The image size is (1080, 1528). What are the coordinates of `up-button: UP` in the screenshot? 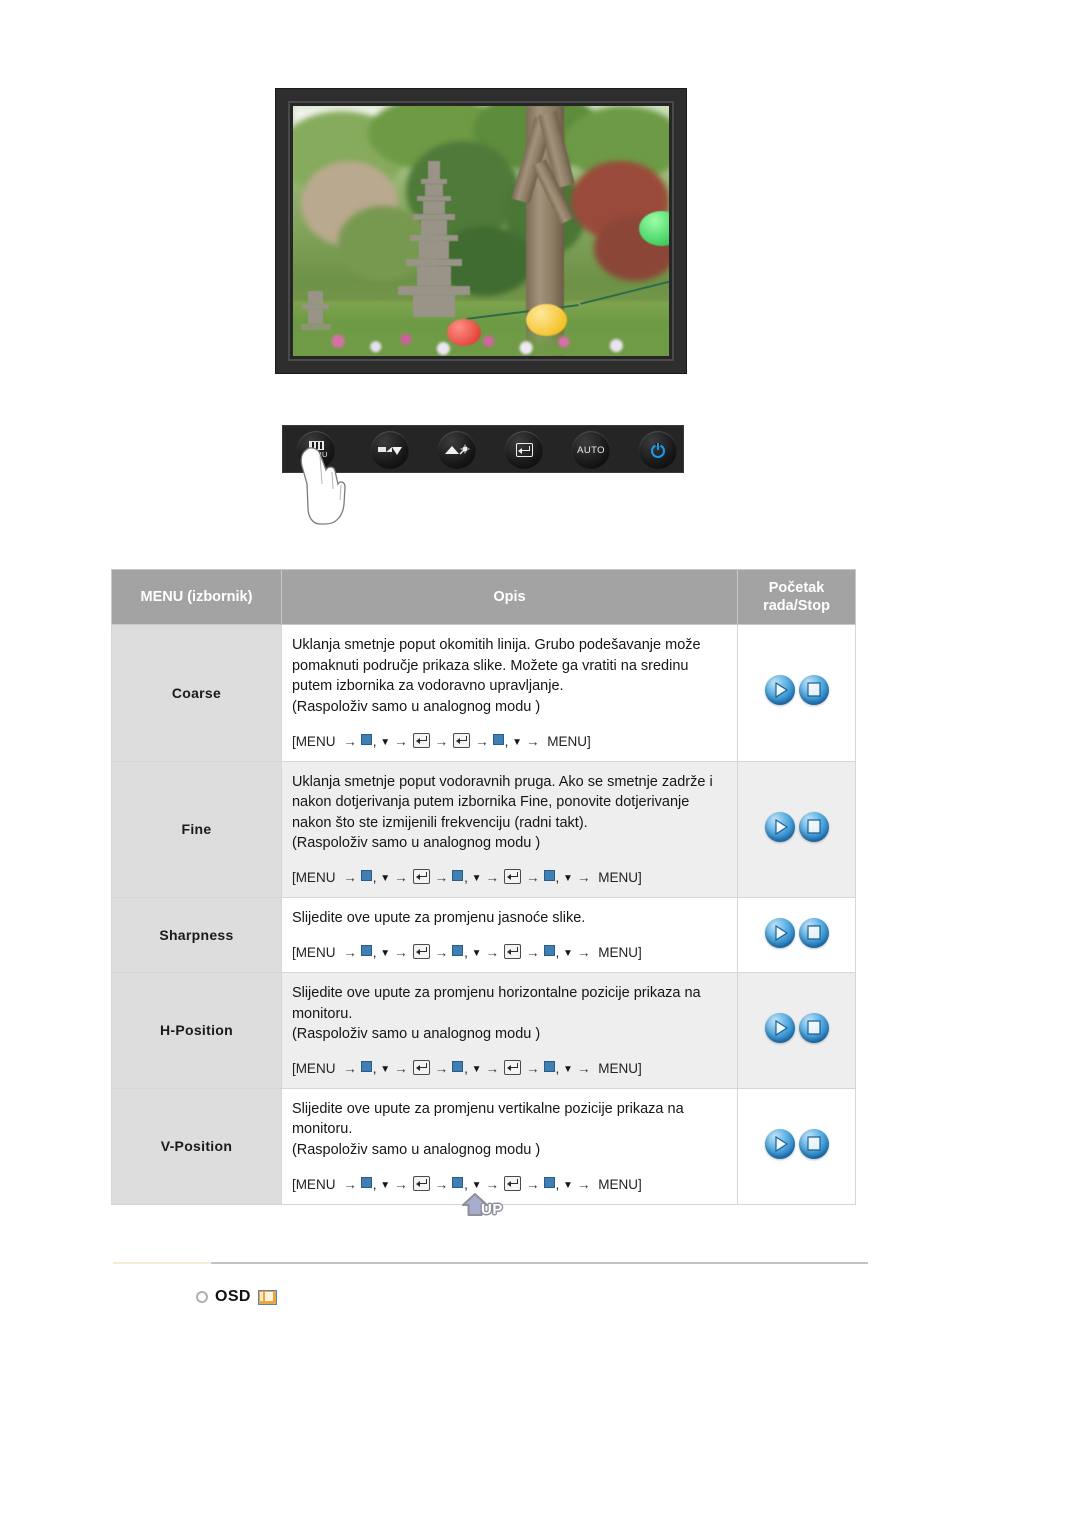 It's located at (486, 1207).